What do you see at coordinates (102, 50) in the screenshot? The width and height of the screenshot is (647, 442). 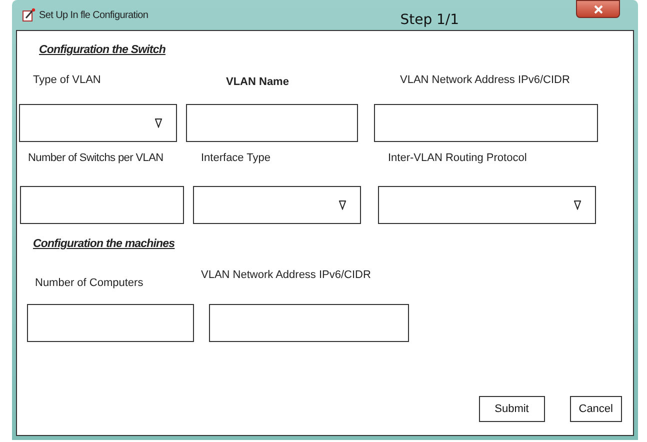 I see `section-heading: Configuration the Switch` at bounding box center [102, 50].